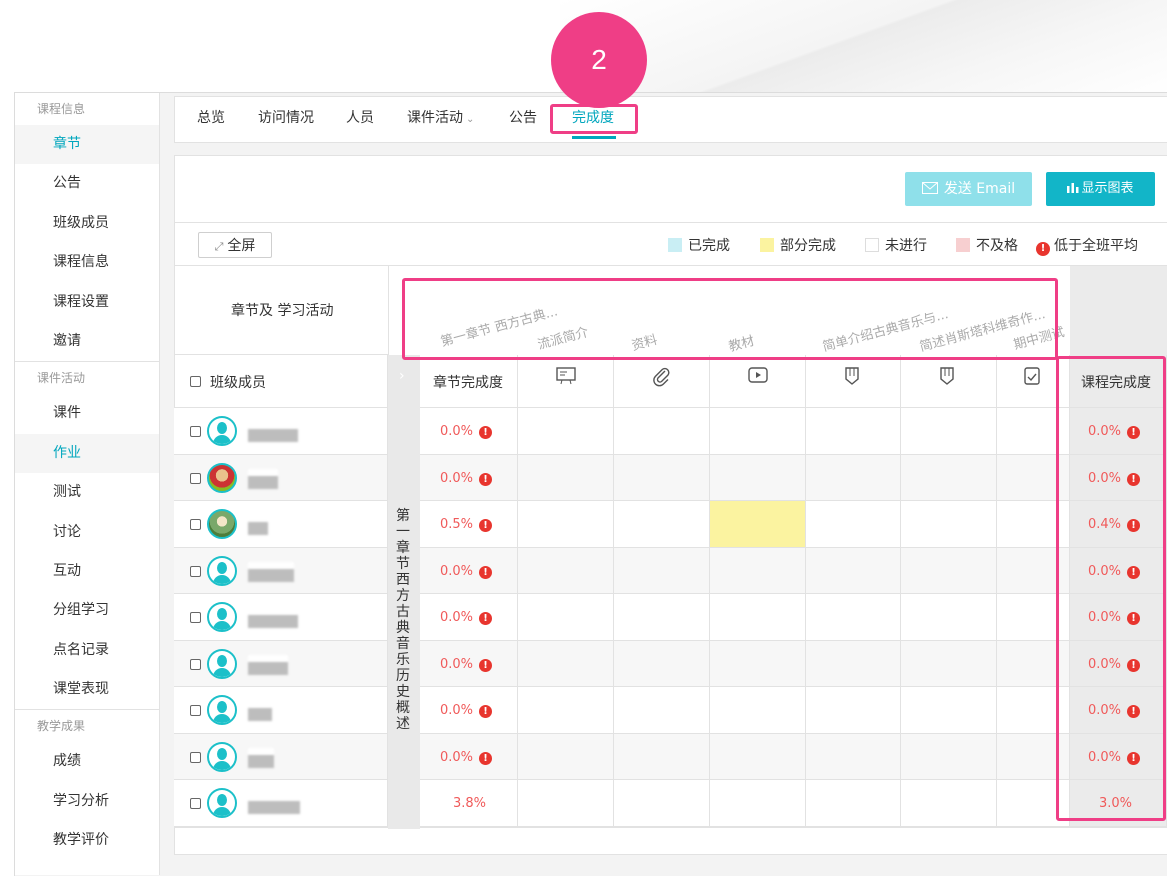  I want to click on sidebar-item-quiz: 测试, so click(87, 492).